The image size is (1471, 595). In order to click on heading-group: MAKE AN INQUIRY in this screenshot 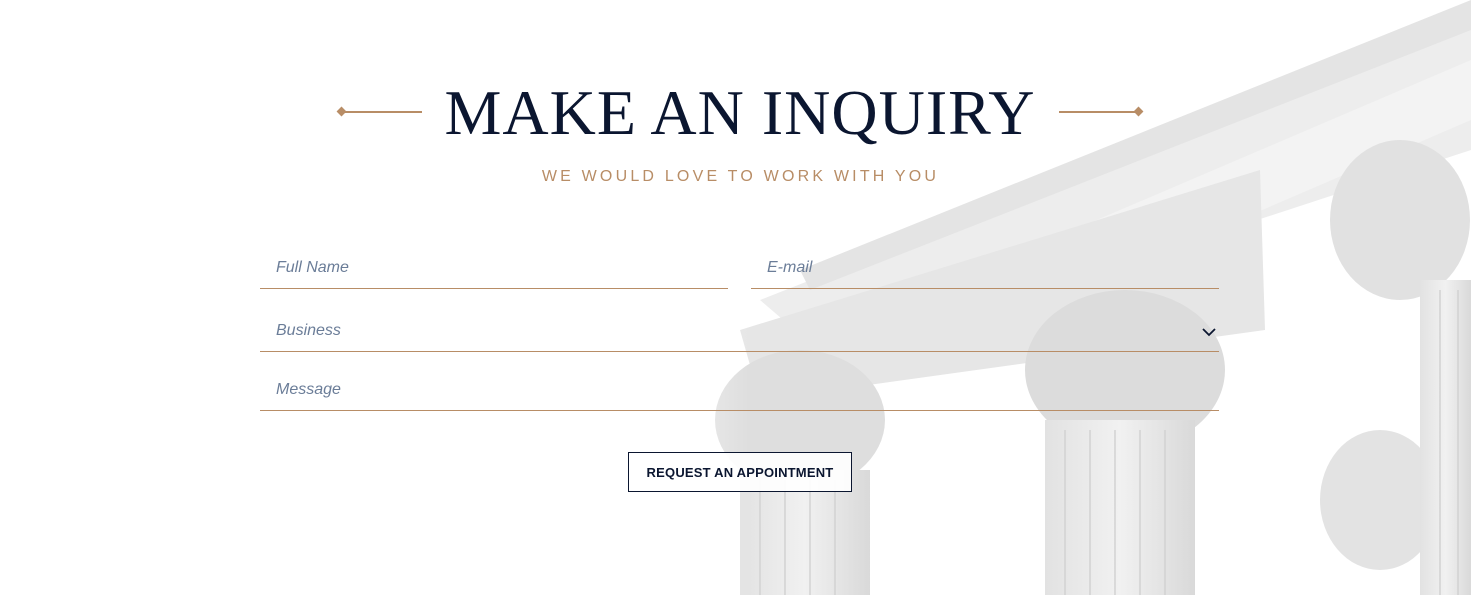, I will do `click(735, 118)`.